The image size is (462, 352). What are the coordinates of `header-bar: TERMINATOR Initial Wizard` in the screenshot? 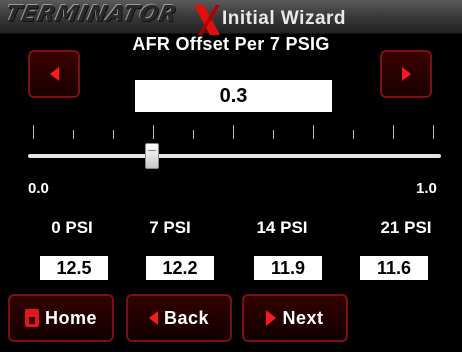 It's located at (231, 17).